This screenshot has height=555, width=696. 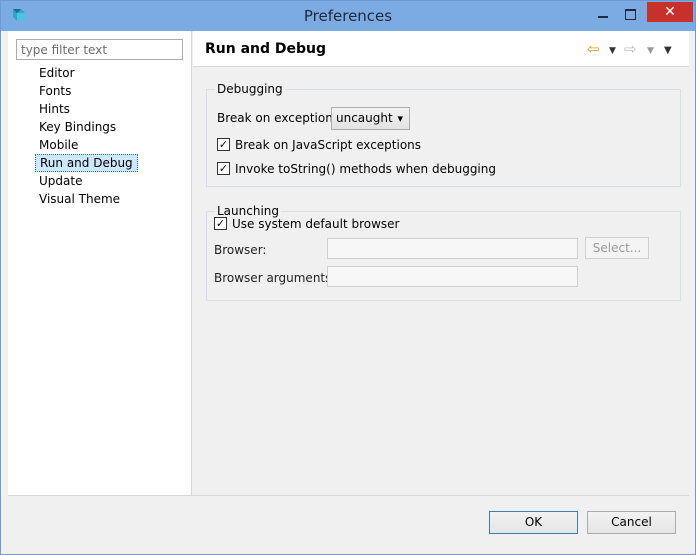 What do you see at coordinates (86, 145) in the screenshot?
I see `tree-item-mobile: Mobile` at bounding box center [86, 145].